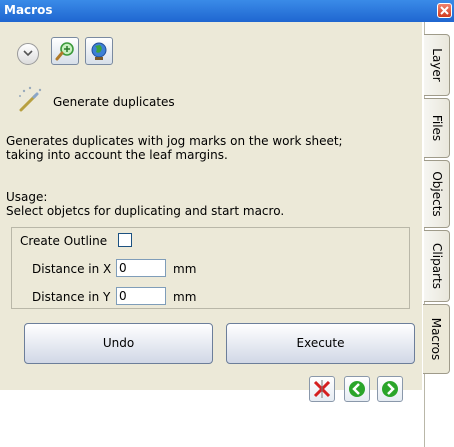  Describe the element at coordinates (141, 268) in the screenshot. I see `distance-x-input` at that location.